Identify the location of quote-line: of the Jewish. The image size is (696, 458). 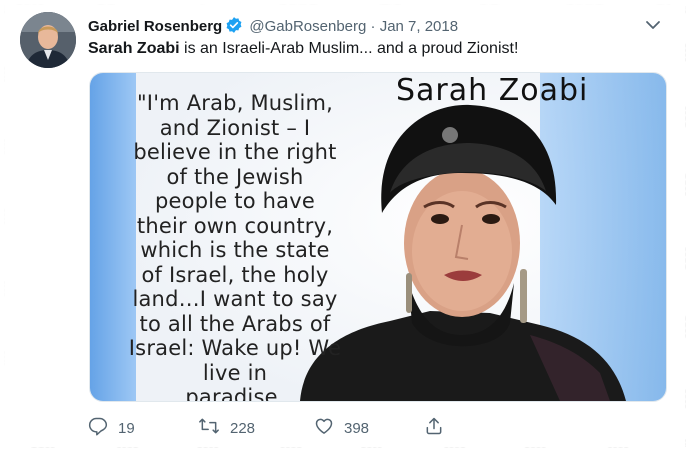
(235, 176).